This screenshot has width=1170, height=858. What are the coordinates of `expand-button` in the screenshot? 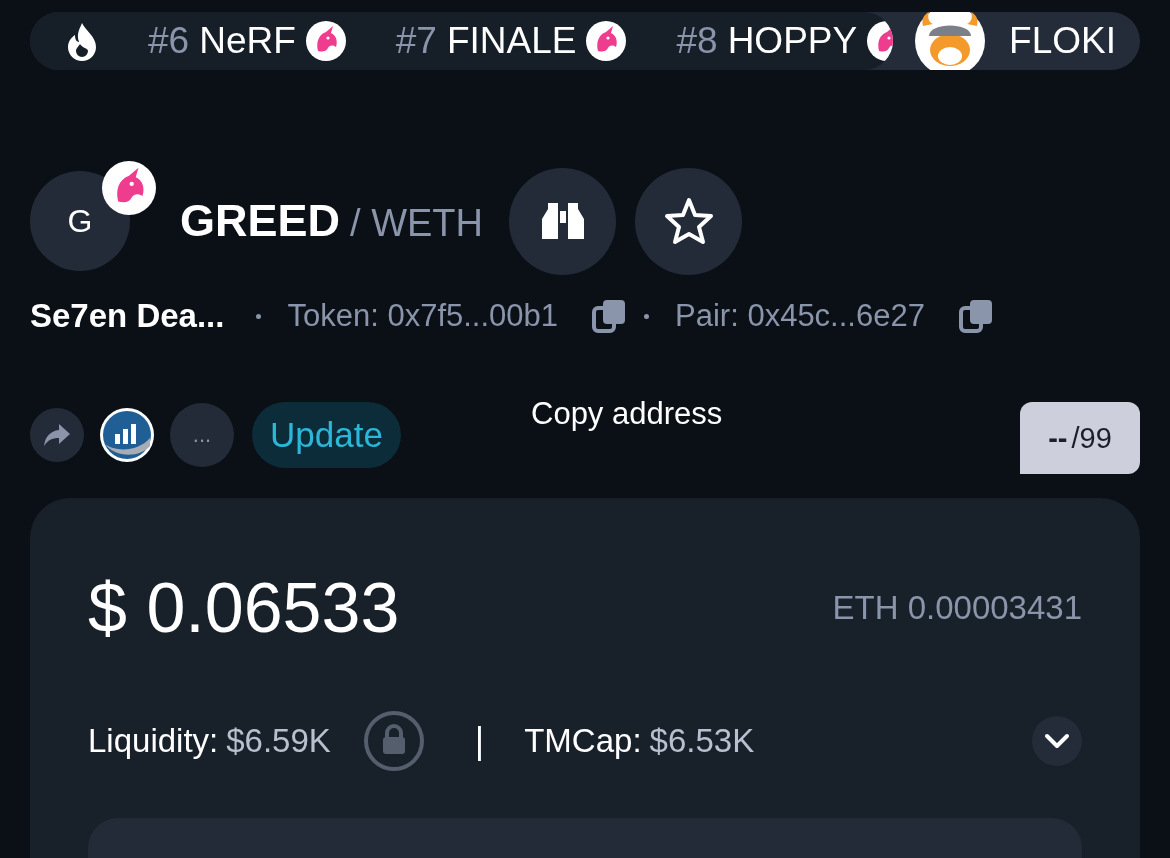 It's located at (1057, 741).